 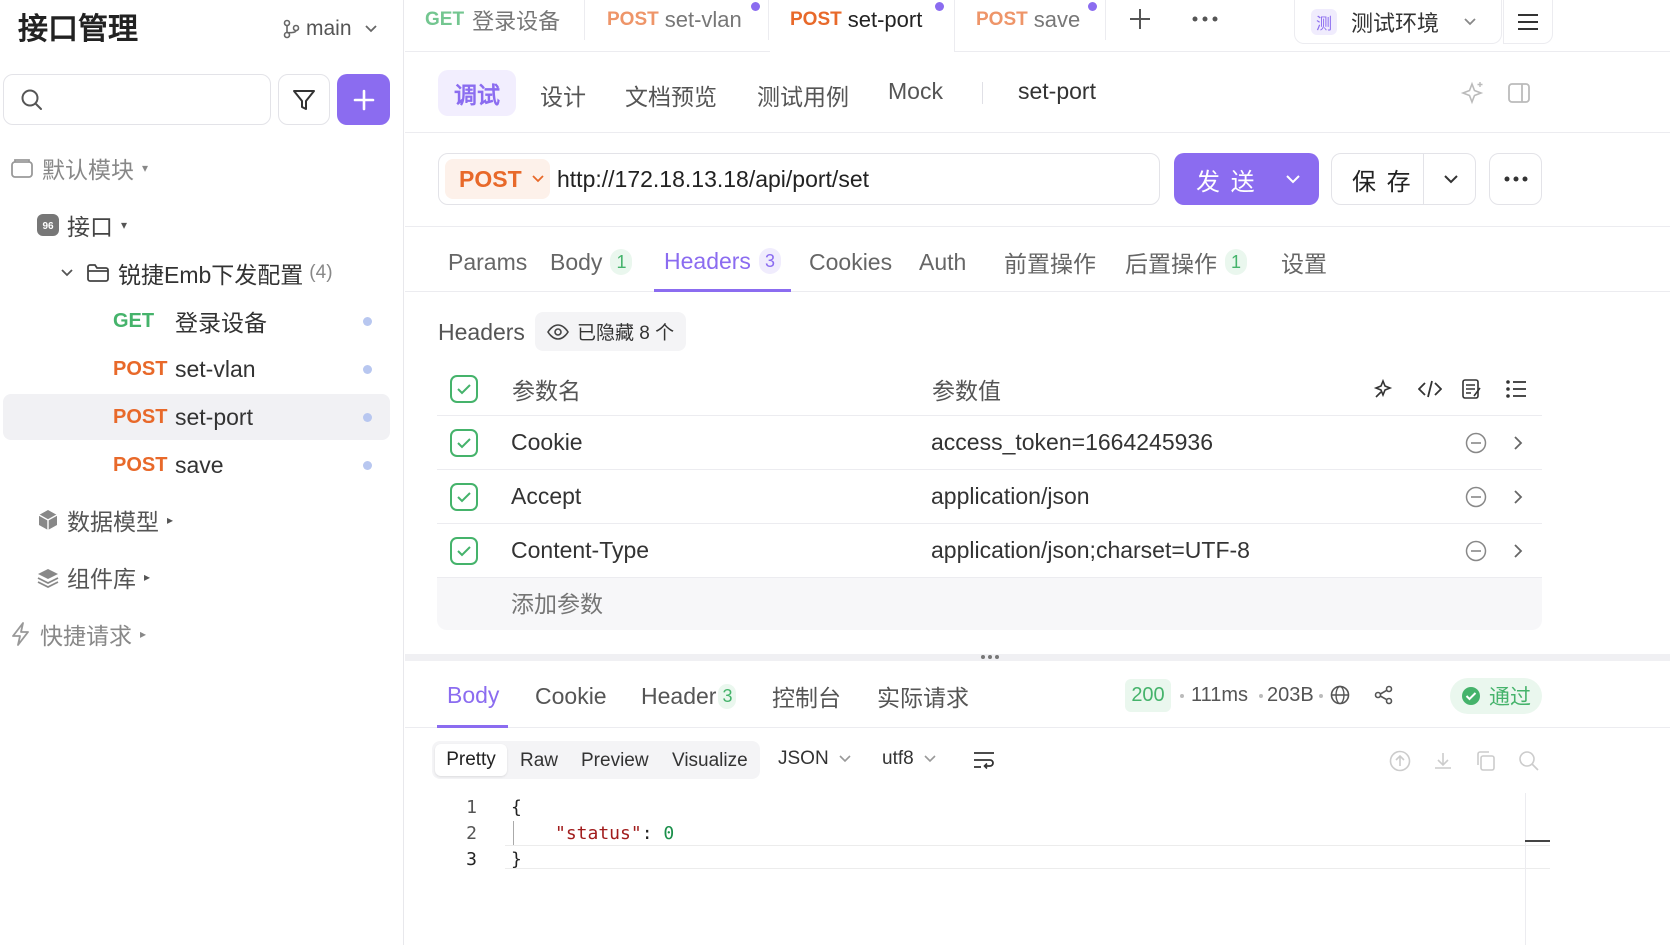 I want to click on list-settings-icon, so click(x=1516, y=389).